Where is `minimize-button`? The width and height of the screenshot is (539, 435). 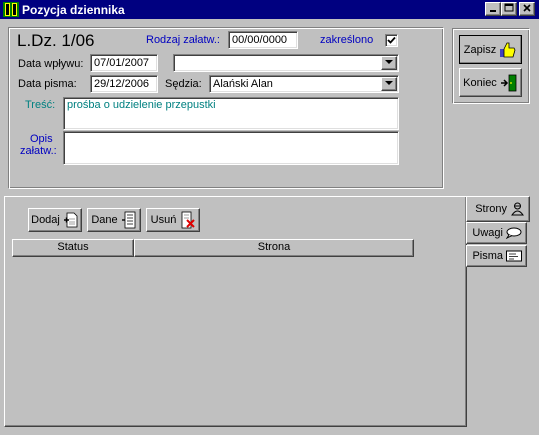
minimize-button is located at coordinates (493, 9).